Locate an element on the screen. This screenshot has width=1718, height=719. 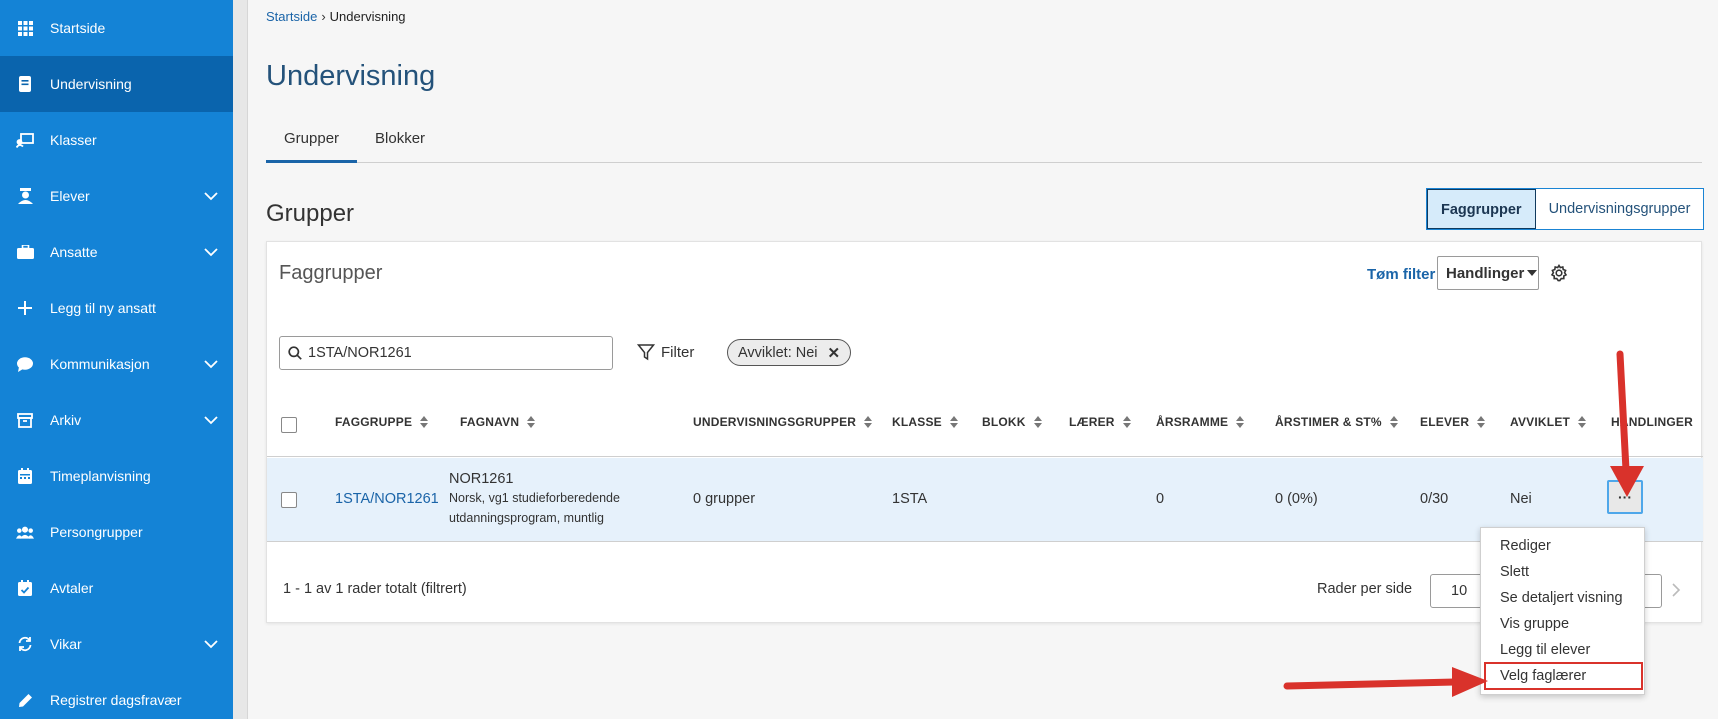
column-header-label: HANDLINGER is located at coordinates (1652, 422).